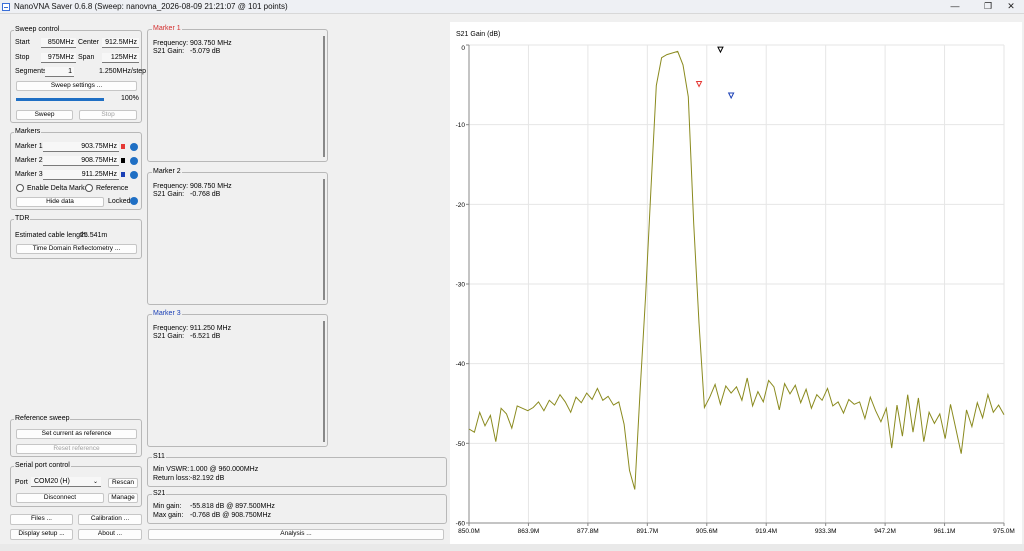 This screenshot has width=1024, height=551. I want to click on chart-y-tick-labels: 0 -10 -20 -30 -40 -50 -60, so click(461, 286).